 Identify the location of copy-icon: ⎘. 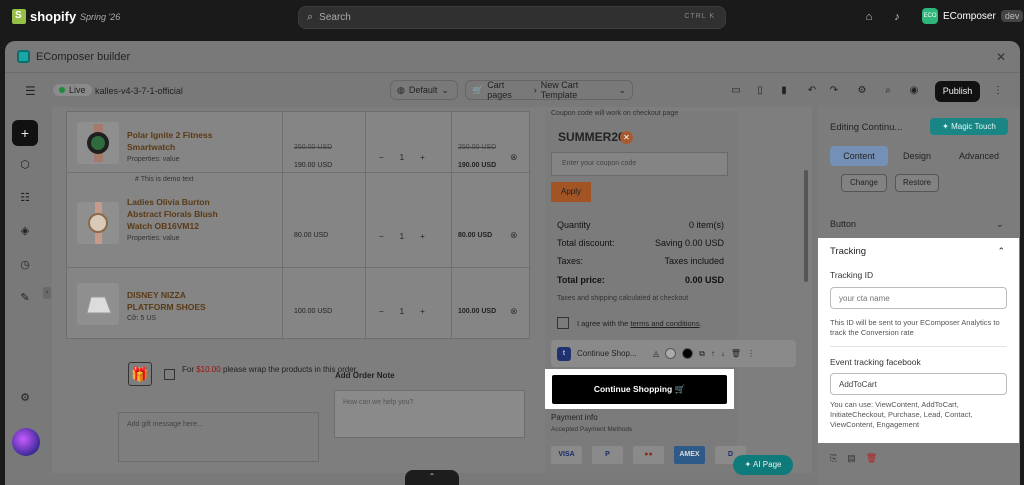
(833, 458).